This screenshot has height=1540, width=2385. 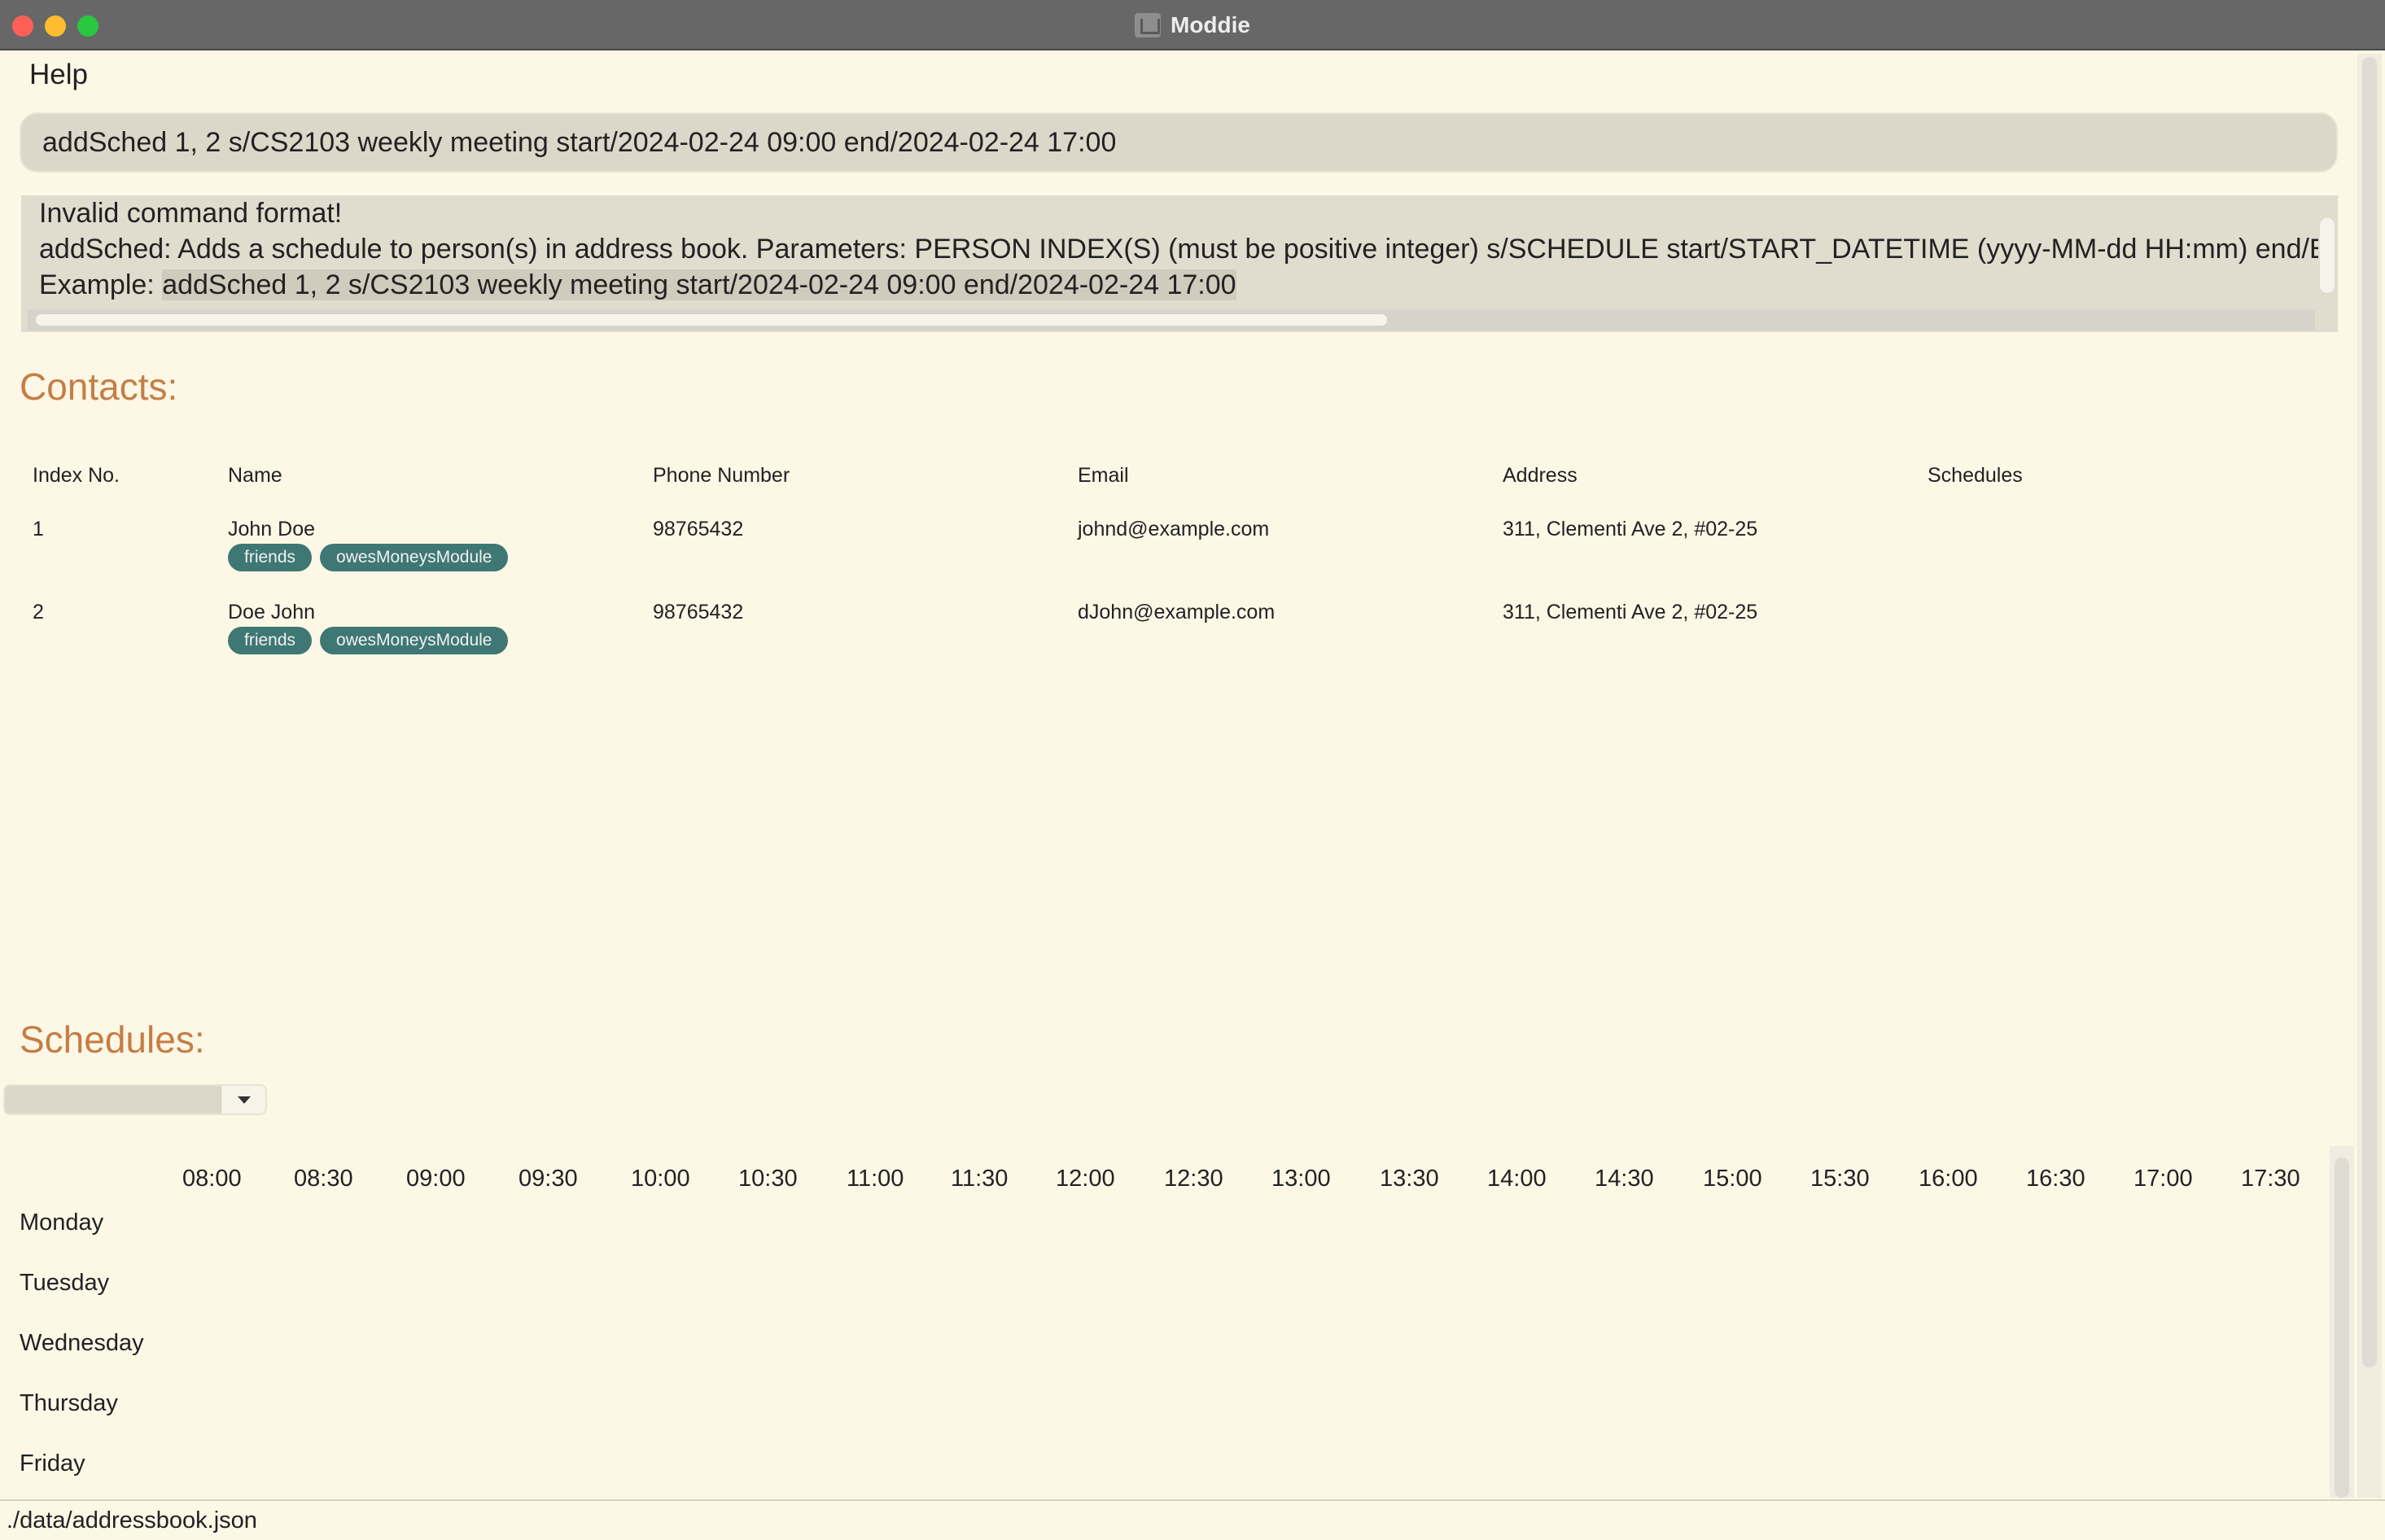 I want to click on result-vertical-scroll-thumb, so click(x=2327, y=256).